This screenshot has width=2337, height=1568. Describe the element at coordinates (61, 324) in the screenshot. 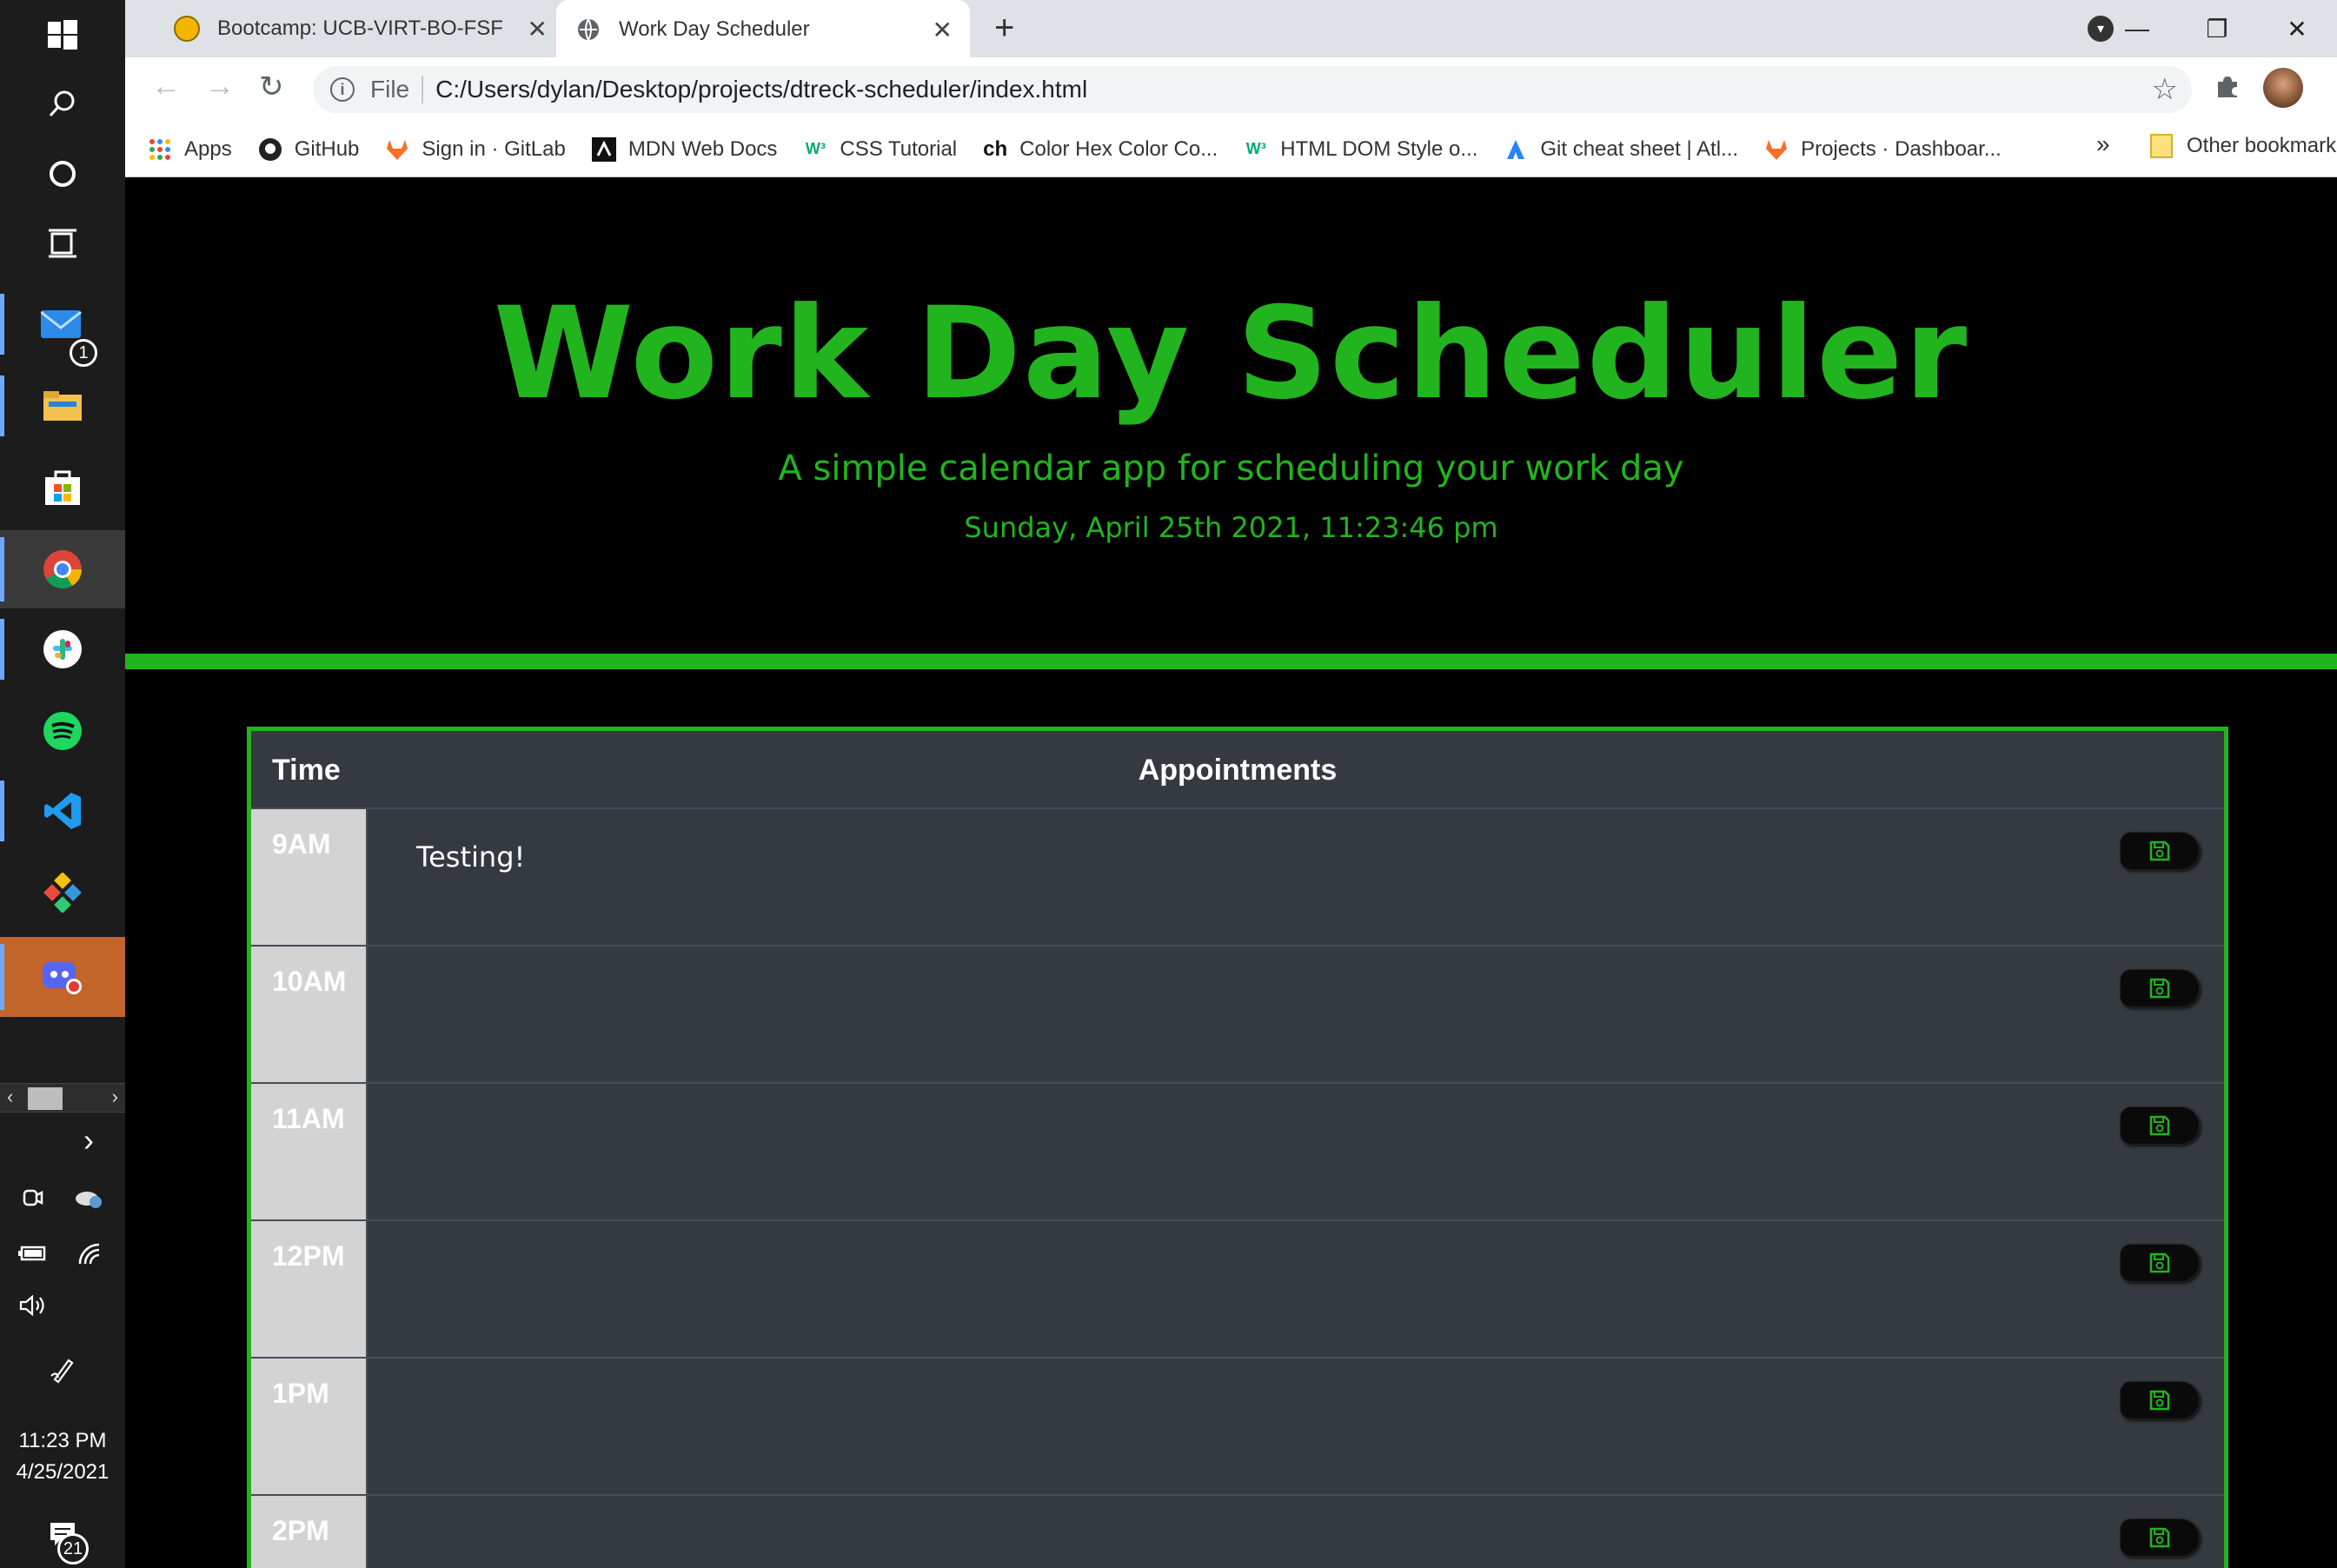

I see `mail-icon` at that location.